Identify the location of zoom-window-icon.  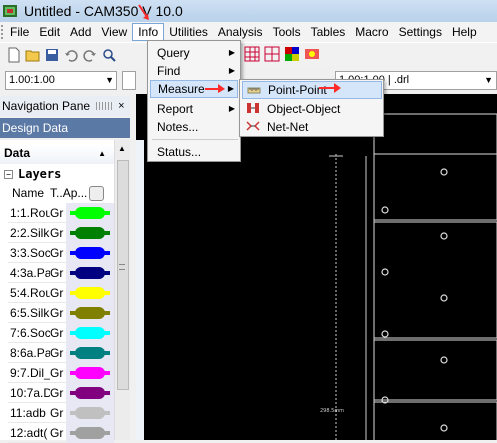
(109, 55).